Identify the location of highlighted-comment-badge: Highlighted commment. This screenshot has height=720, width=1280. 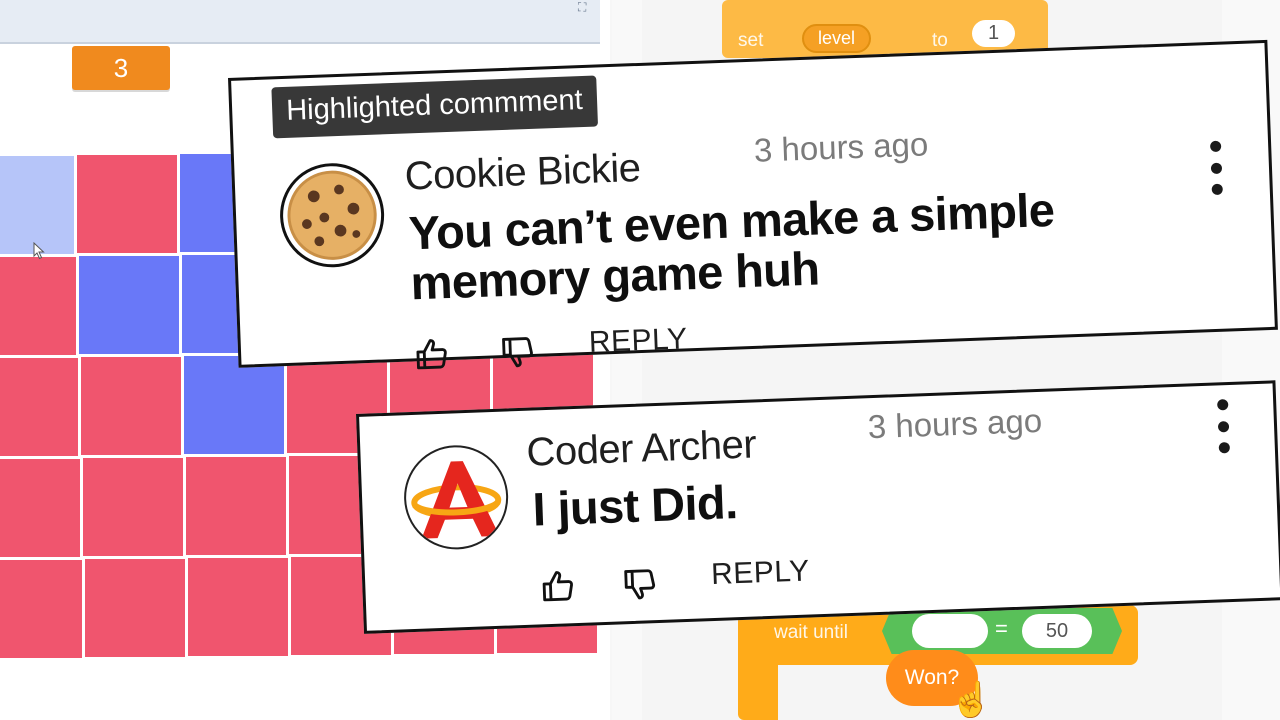
(434, 107).